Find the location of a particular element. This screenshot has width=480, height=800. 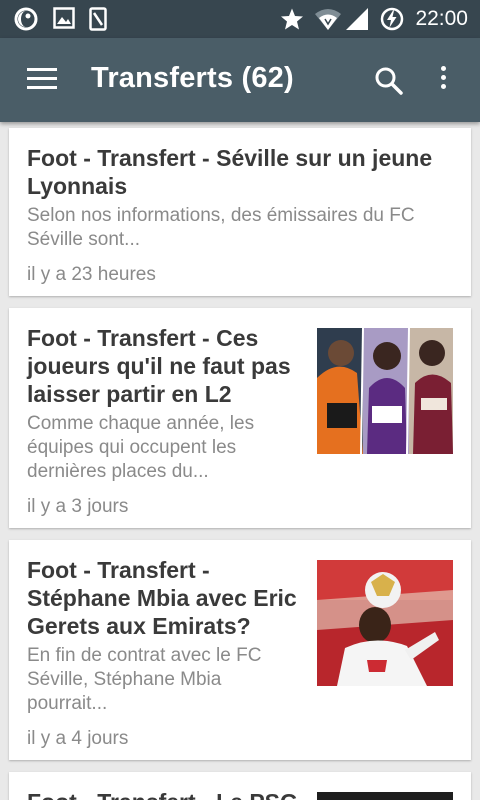

article-timestamp: il y a 4 jours is located at coordinates (78, 738).